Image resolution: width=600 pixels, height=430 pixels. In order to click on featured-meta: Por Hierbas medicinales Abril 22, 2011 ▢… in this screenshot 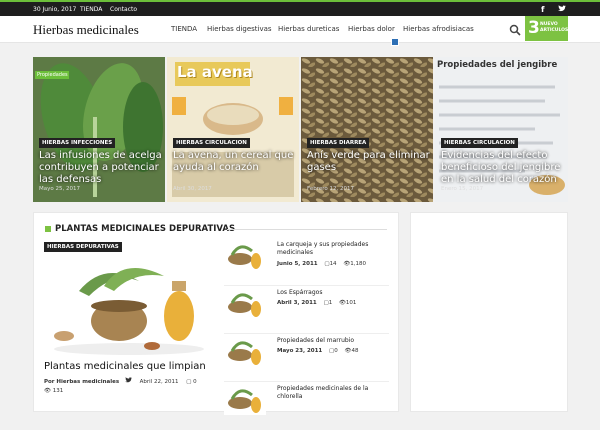, I will do `click(120, 381)`.